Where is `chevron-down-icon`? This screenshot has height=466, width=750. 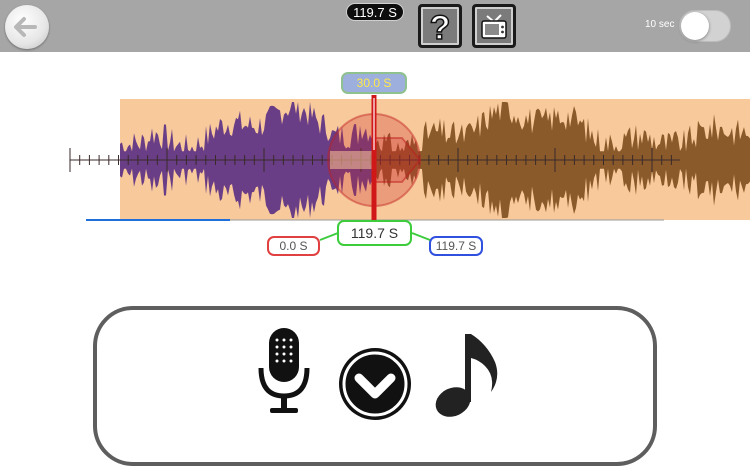 chevron-down-icon is located at coordinates (377, 386).